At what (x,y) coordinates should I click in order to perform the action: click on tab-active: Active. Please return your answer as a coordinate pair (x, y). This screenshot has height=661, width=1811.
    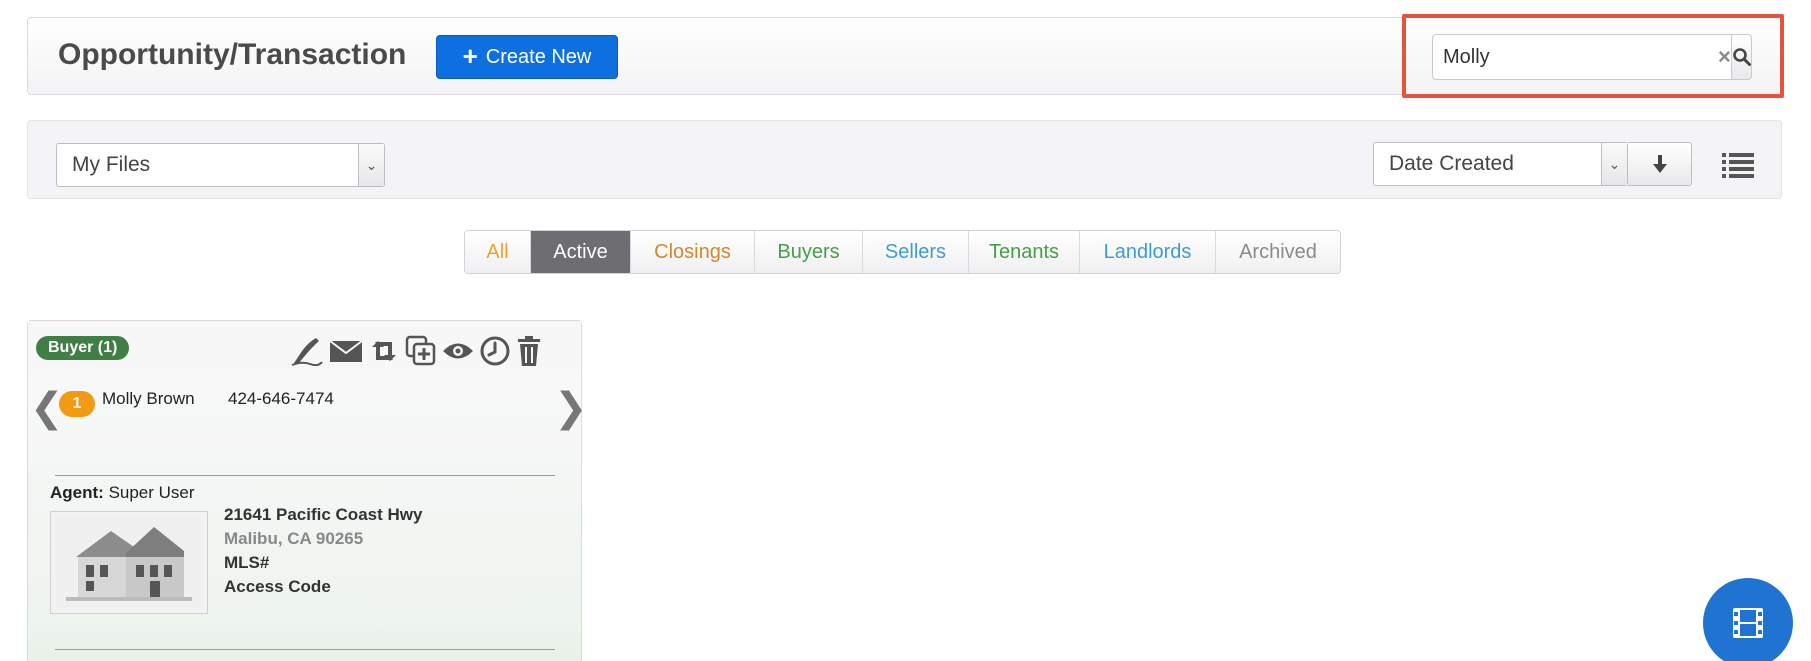
    Looking at the image, I should click on (581, 252).